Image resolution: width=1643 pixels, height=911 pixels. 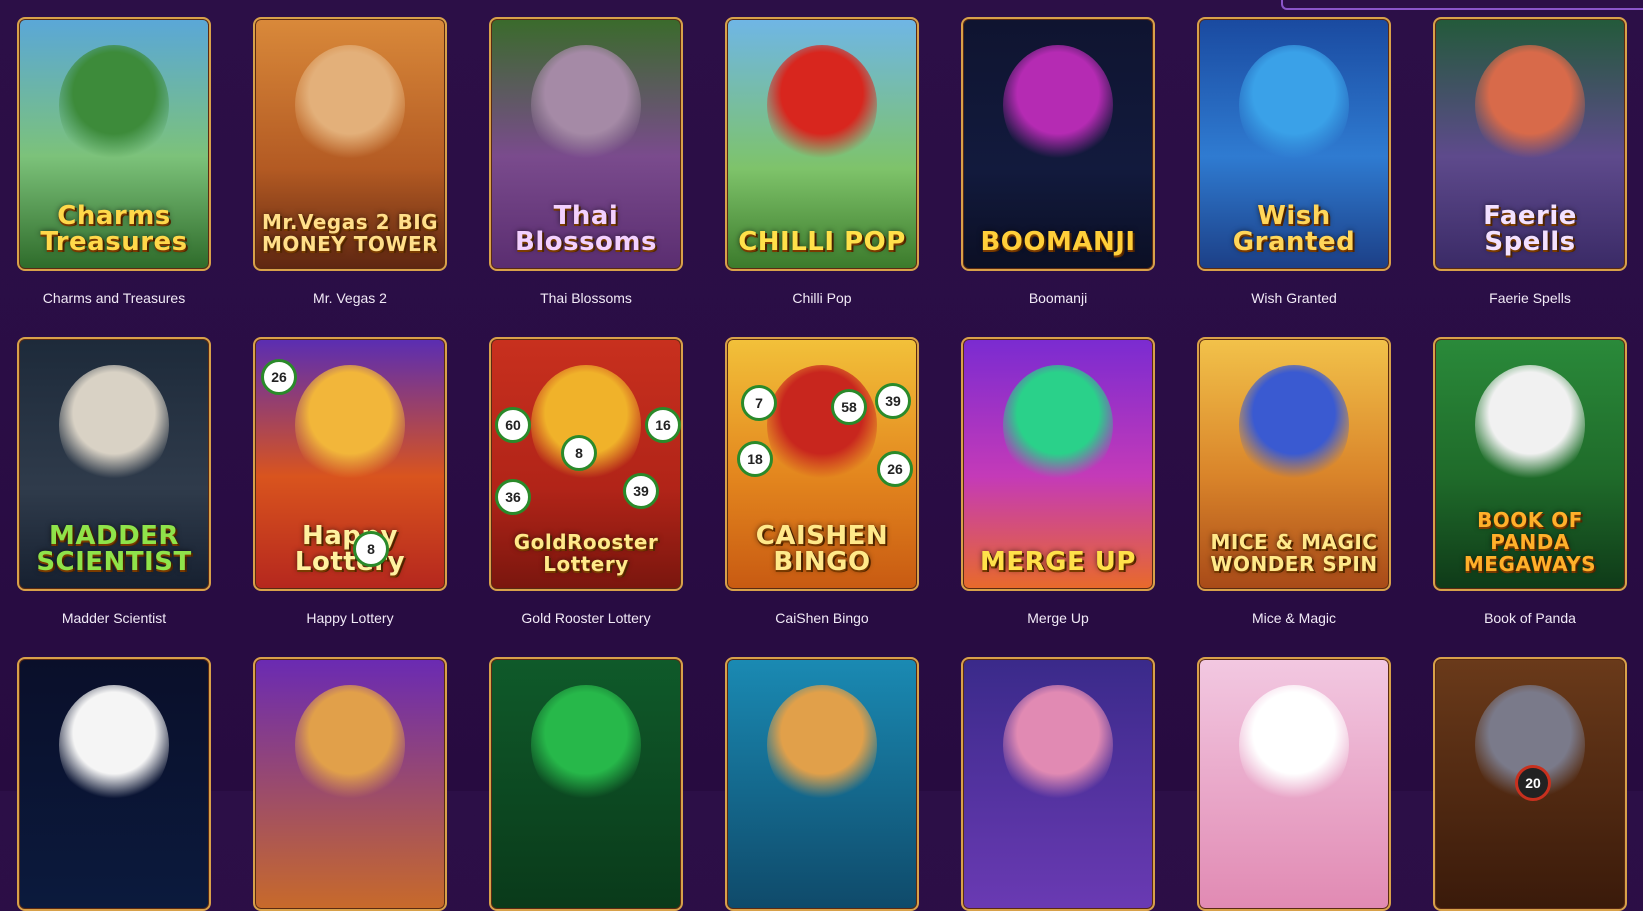 I want to click on game-thumbnail: BOOMANJI, so click(x=1058, y=144).